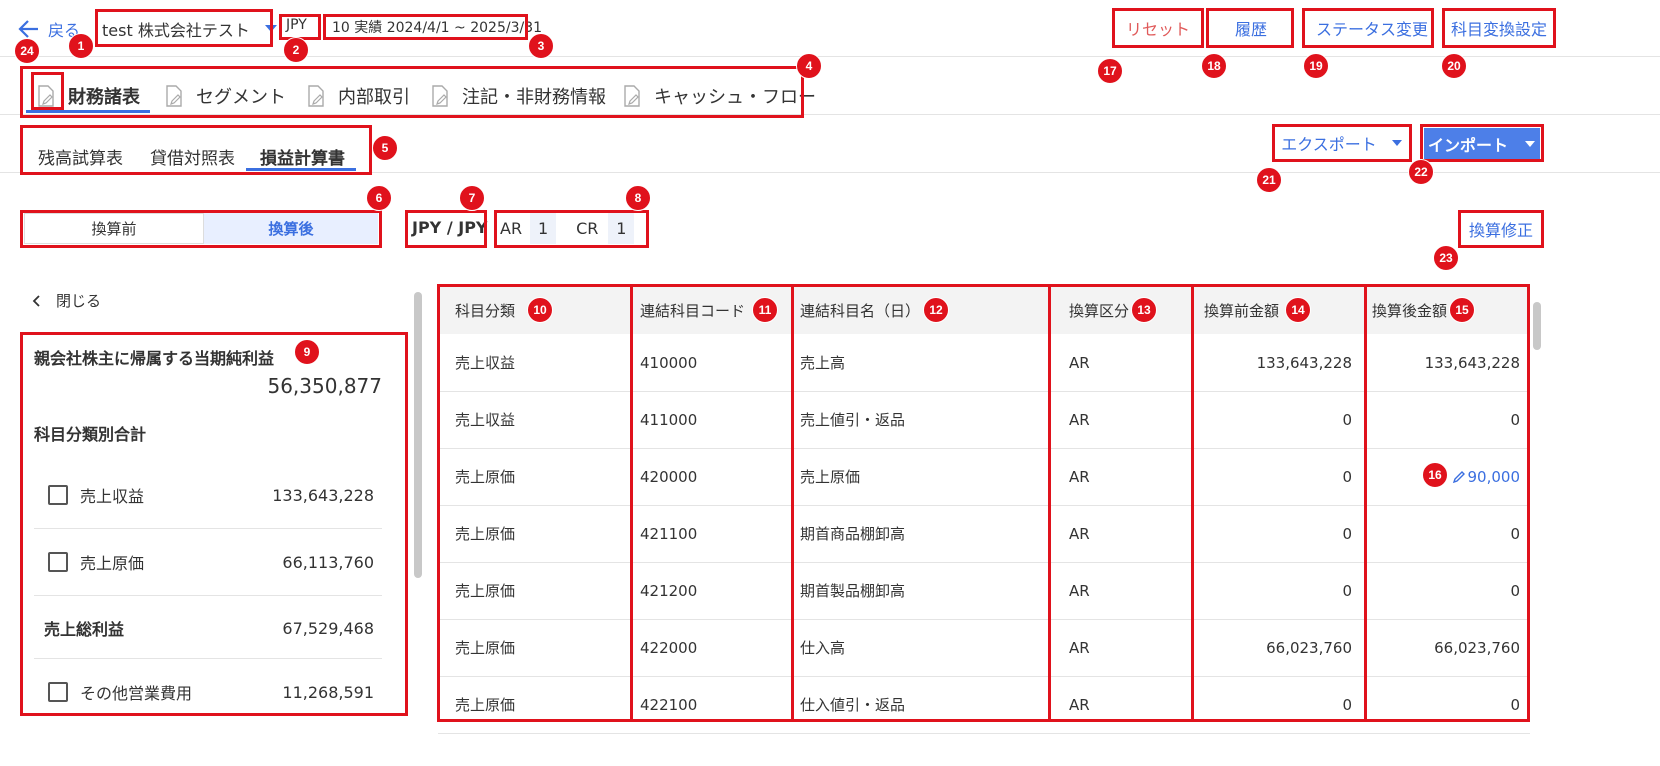  I want to click on sidebar-close: 閉じる, so click(66, 300).